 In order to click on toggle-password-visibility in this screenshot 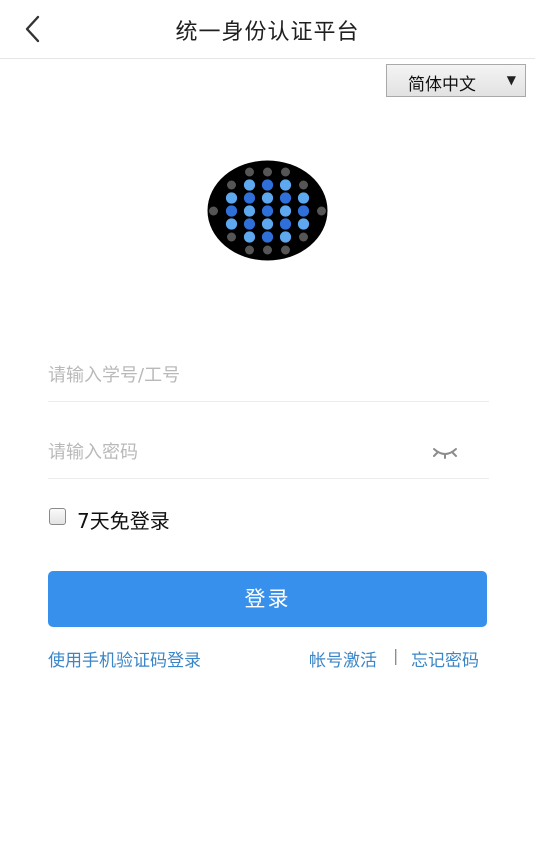, I will do `click(445, 452)`.